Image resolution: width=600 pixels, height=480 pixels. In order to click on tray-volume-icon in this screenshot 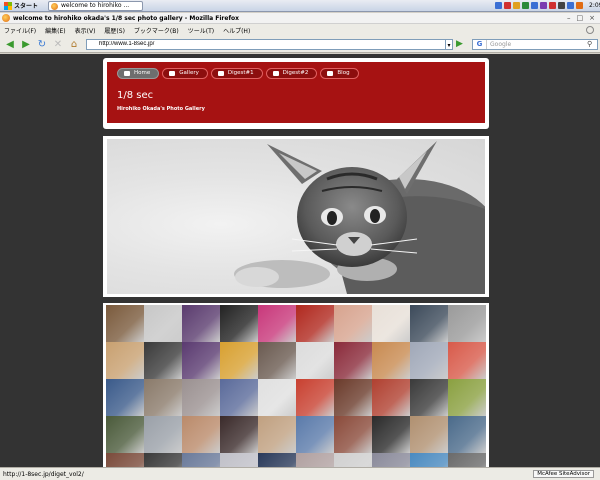, I will do `click(561, 5)`.